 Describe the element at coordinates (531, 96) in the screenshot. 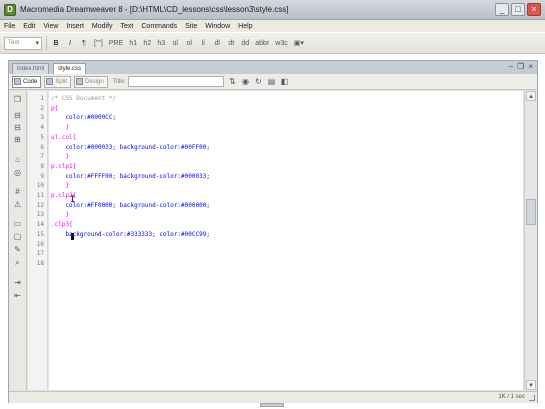

I see `scroll-up-icon: ▲` at that location.